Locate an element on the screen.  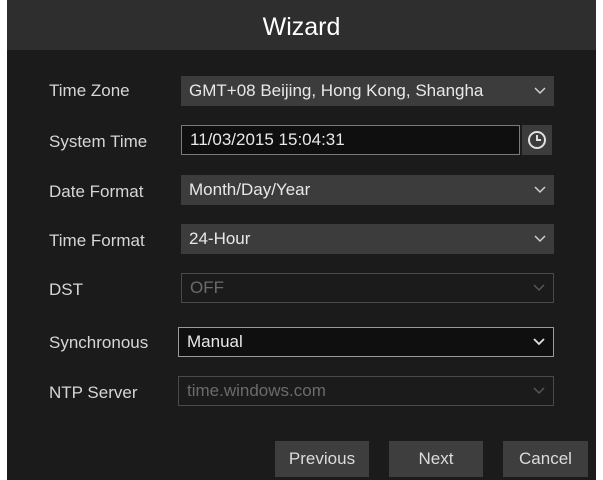
time-format-label: Time Format is located at coordinates (97, 240).